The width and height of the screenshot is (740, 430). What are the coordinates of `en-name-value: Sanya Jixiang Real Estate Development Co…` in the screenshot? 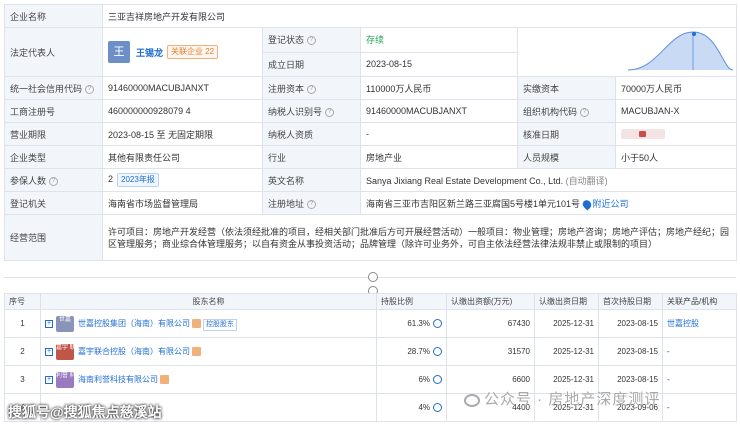 It's located at (548, 180).